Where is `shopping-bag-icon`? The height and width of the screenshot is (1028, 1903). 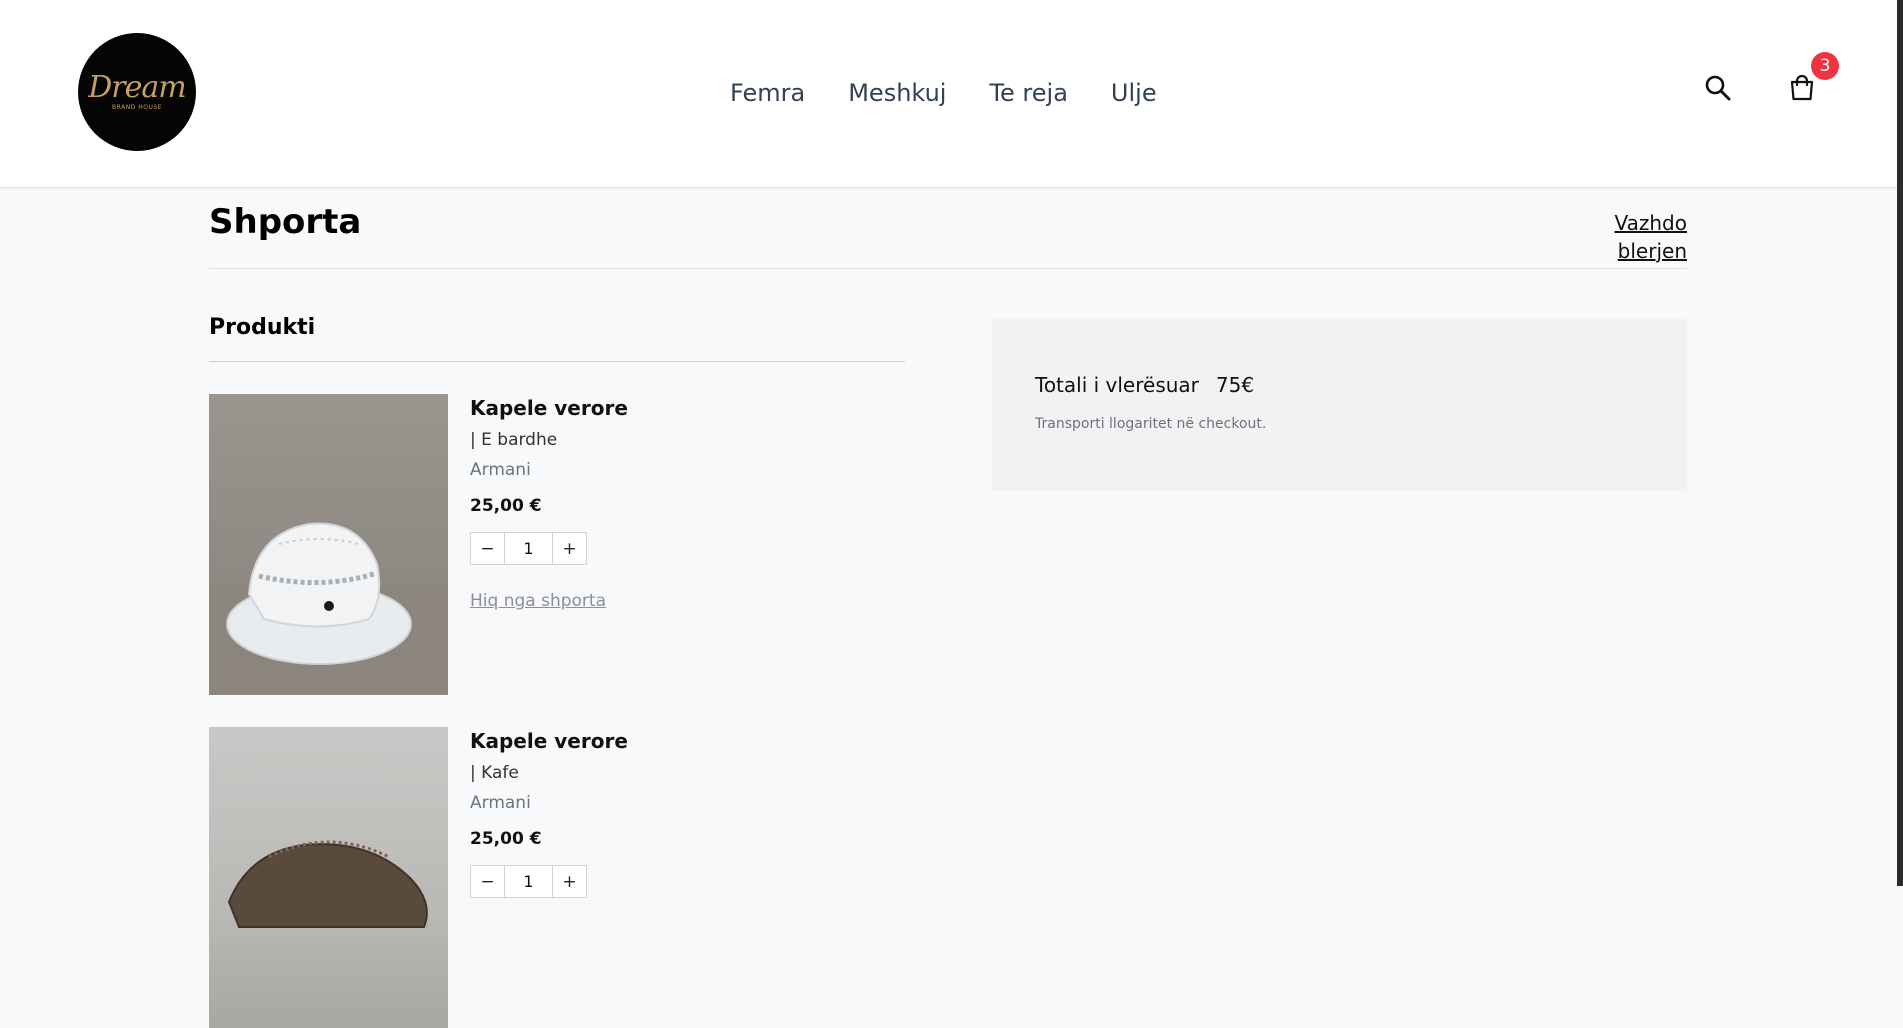 shopping-bag-icon is located at coordinates (1802, 88).